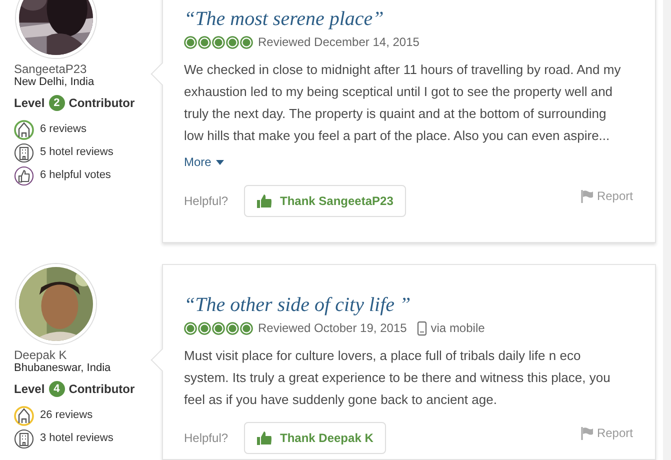 The image size is (671, 460). What do you see at coordinates (66, 416) in the screenshot?
I see `stat-text: 26 reviews` at bounding box center [66, 416].